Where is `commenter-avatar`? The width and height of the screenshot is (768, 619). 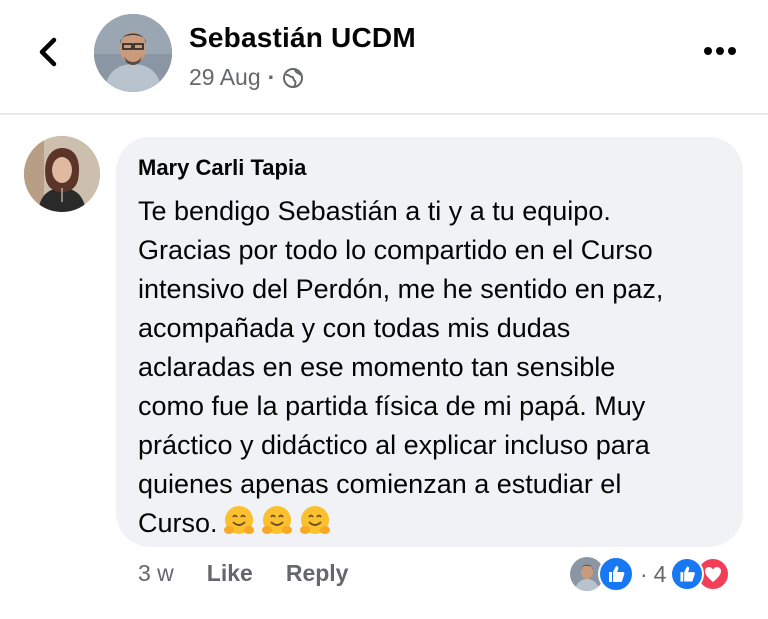 commenter-avatar is located at coordinates (62, 174).